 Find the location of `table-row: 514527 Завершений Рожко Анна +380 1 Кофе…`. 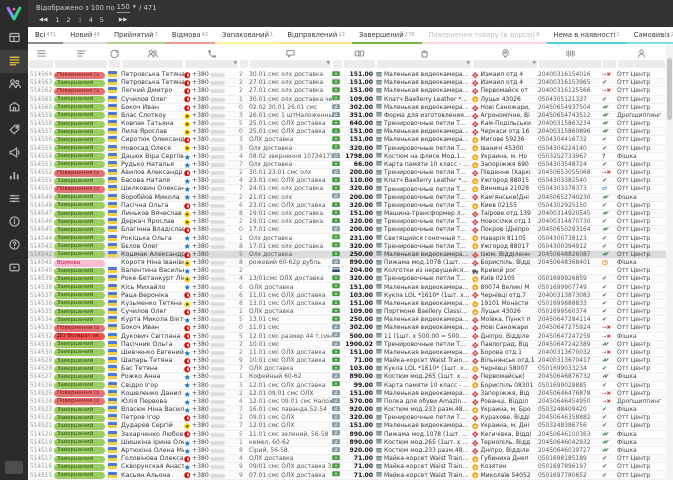

table-row: 514527 Завершений Рожко Анна +380 1 Кофе… is located at coordinates (347, 377).